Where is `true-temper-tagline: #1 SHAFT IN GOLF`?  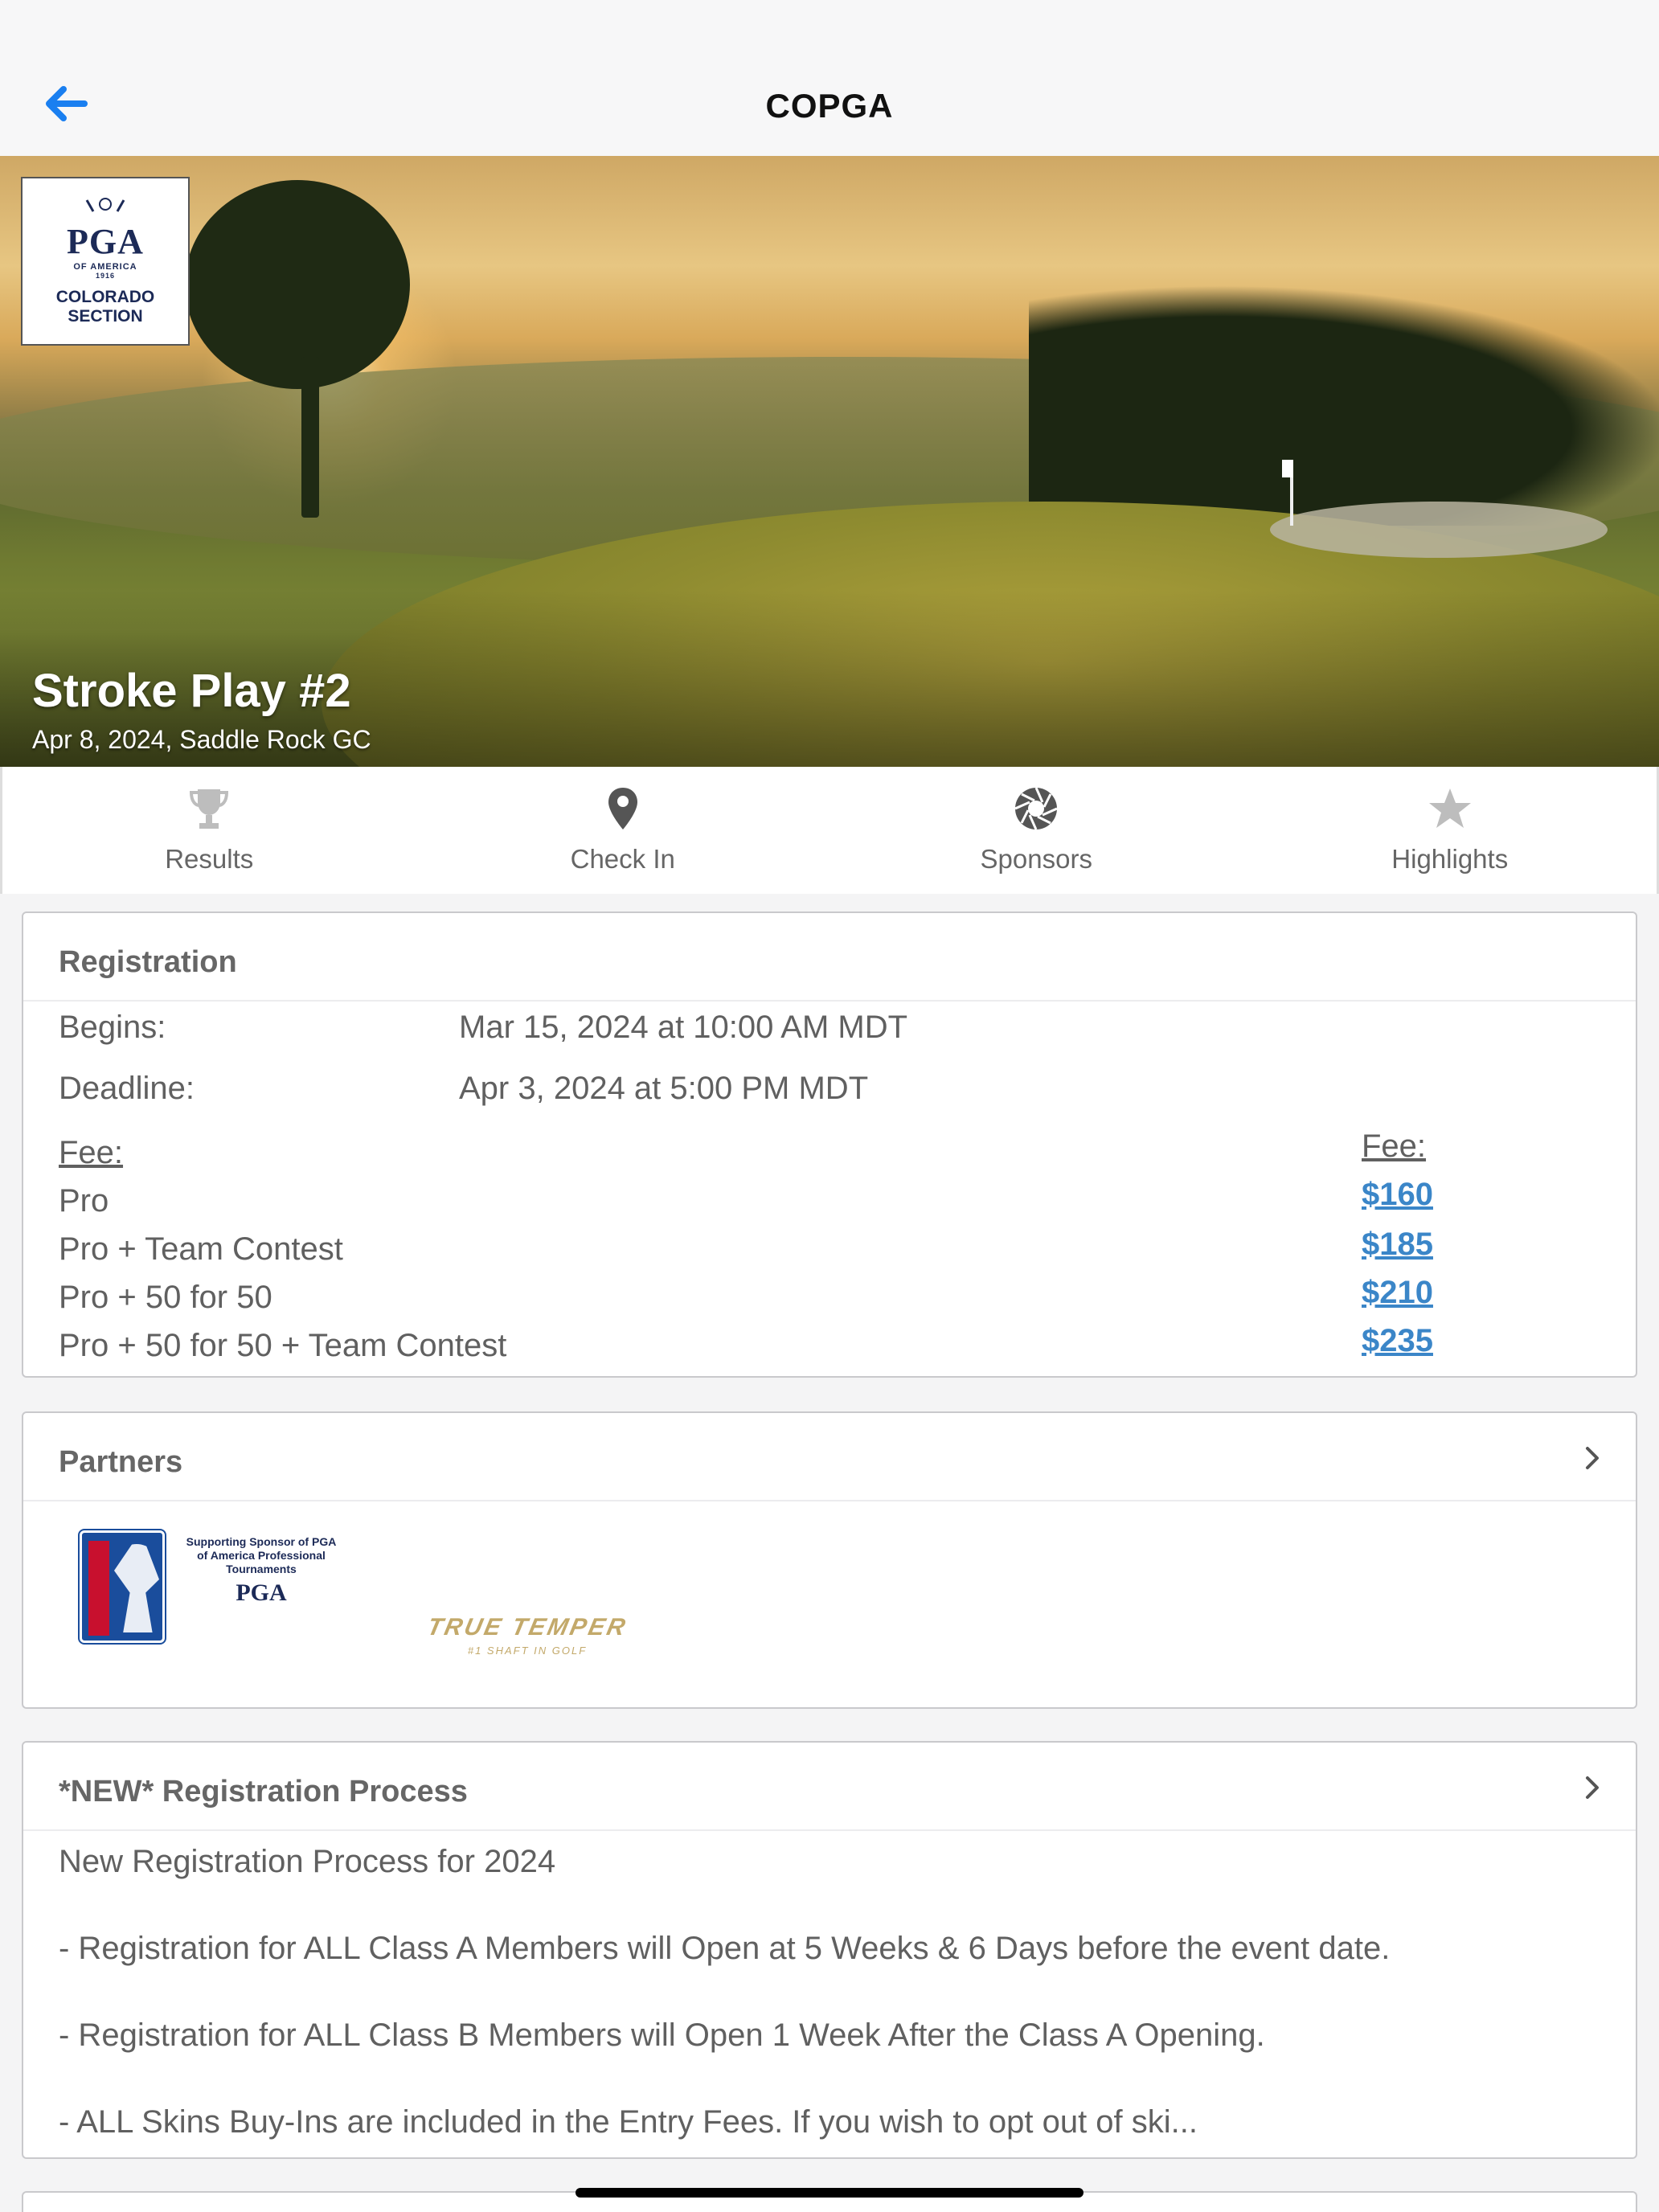
true-temper-tagline: #1 SHAFT IN GOLF is located at coordinates (527, 1651).